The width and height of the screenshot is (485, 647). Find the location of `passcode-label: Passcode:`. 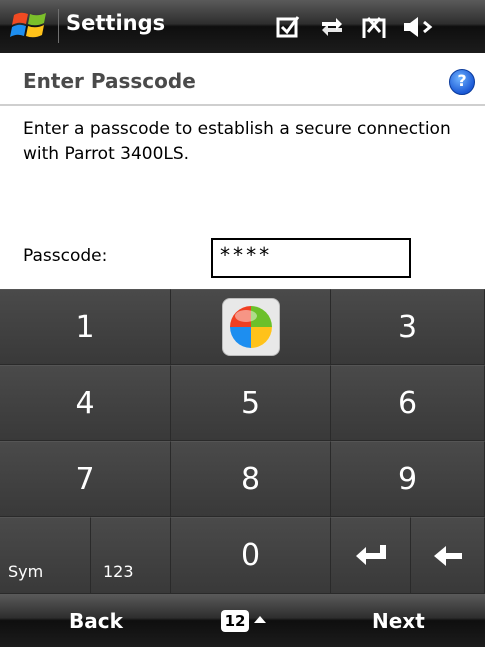

passcode-label: Passcode: is located at coordinates (65, 256).